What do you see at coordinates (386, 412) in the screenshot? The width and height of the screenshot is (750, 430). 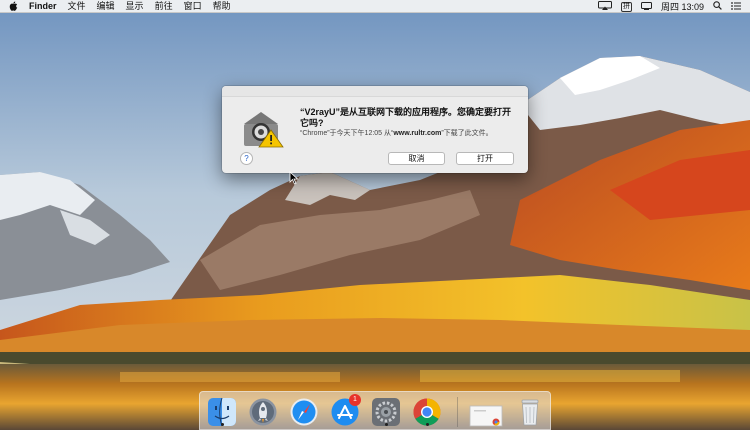 I see `dock-system-preferences` at bounding box center [386, 412].